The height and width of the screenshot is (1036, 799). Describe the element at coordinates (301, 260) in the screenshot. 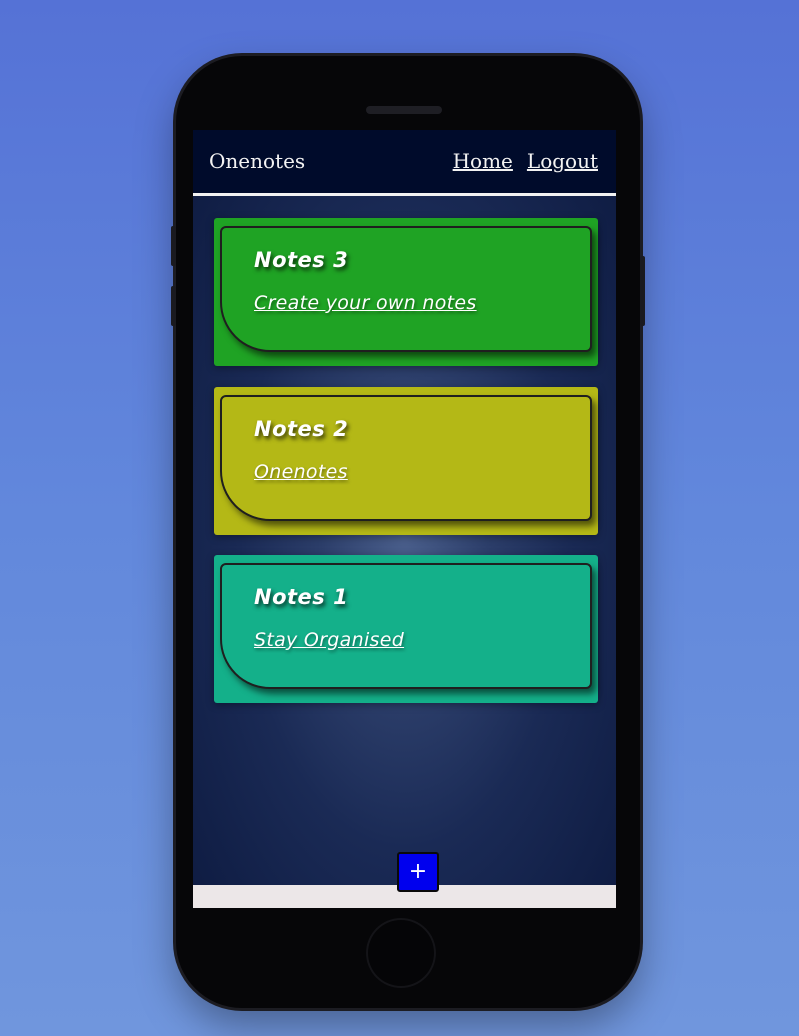

I see `note-title: Notes 3` at that location.